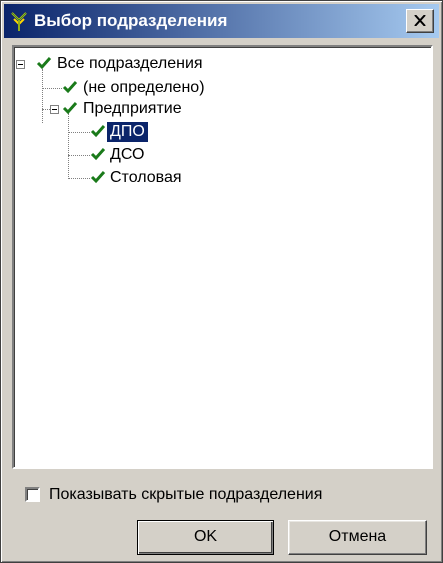 The height and width of the screenshot is (563, 443). I want to click on show-hidden-label: Показывать скрытые подразделения, so click(186, 494).